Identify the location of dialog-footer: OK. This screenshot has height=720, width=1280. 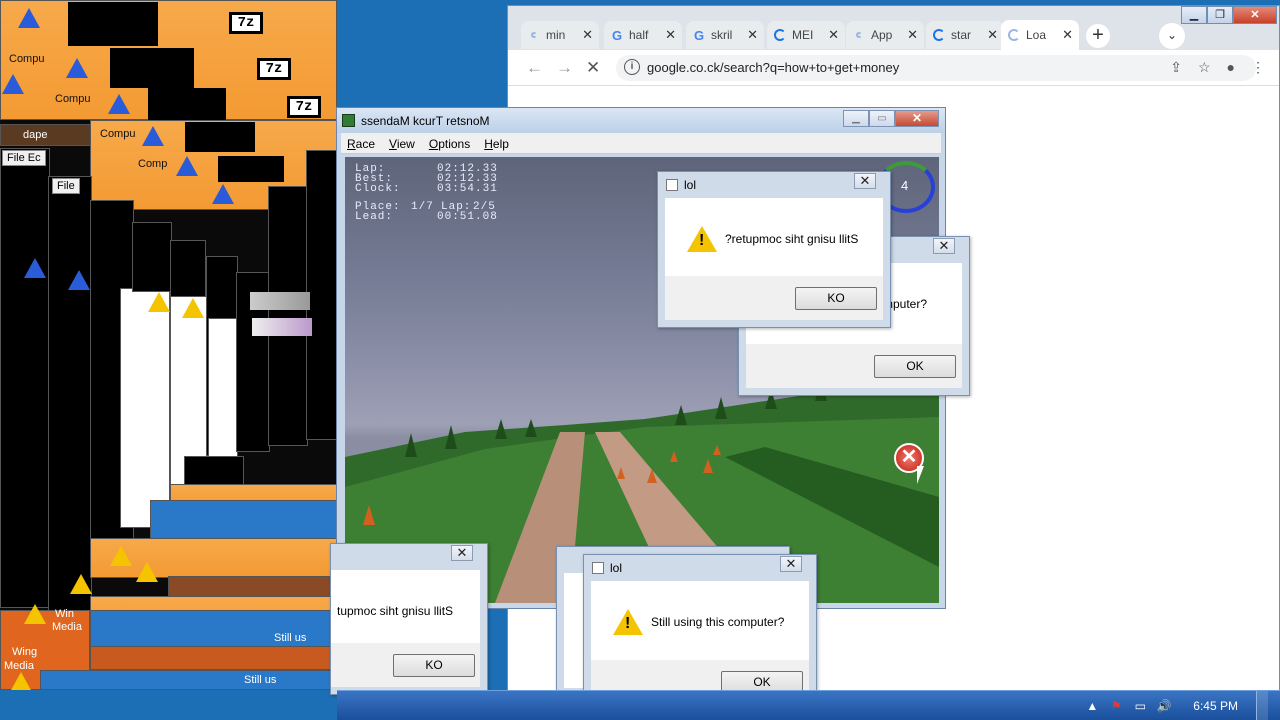
(854, 366).